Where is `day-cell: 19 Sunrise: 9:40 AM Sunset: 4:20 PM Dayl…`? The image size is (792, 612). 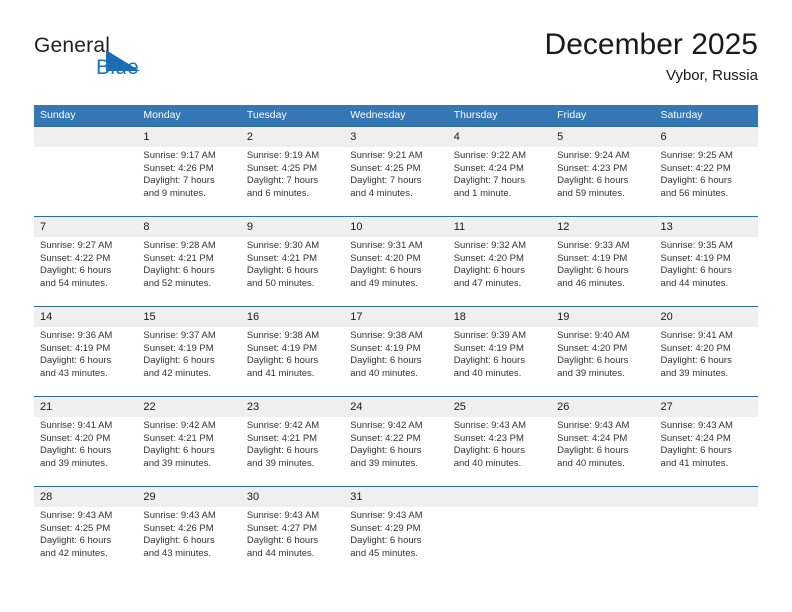 day-cell: 19 Sunrise: 9:40 AM Sunset: 4:20 PM Dayl… is located at coordinates (603, 351).